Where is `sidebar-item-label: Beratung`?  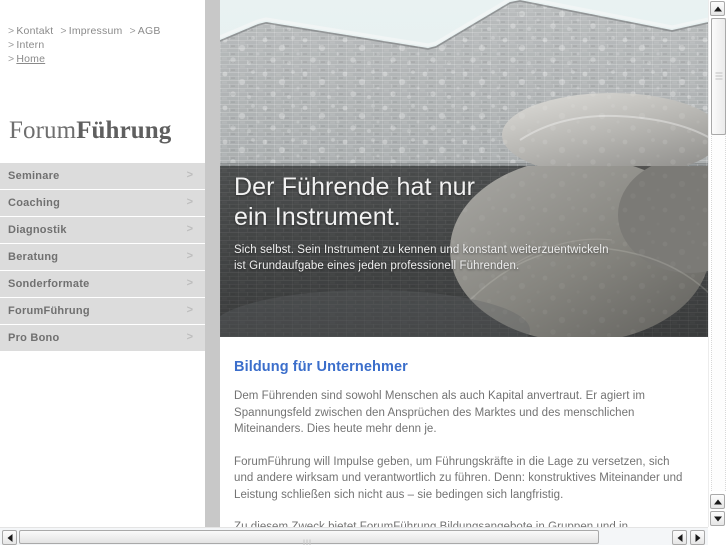 sidebar-item-label: Beratung is located at coordinates (33, 257).